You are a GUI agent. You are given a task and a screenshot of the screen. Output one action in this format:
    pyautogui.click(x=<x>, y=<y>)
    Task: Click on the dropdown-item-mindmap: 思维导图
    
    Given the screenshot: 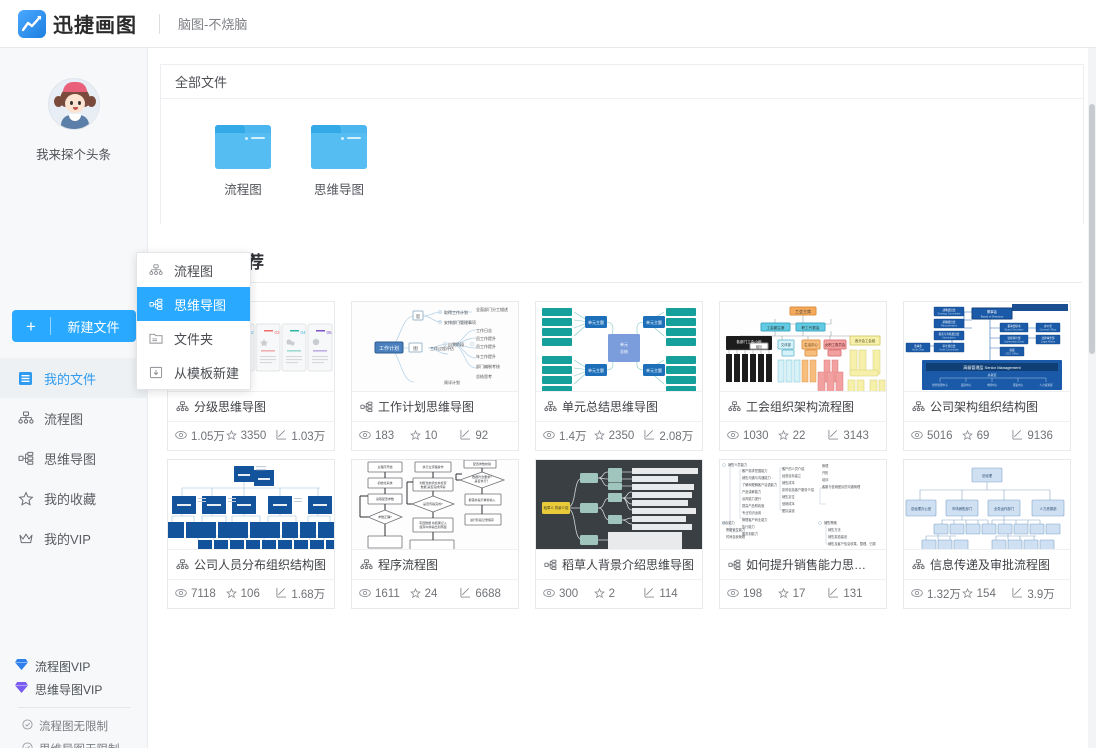 What is the action you would take?
    pyautogui.click(x=193, y=304)
    